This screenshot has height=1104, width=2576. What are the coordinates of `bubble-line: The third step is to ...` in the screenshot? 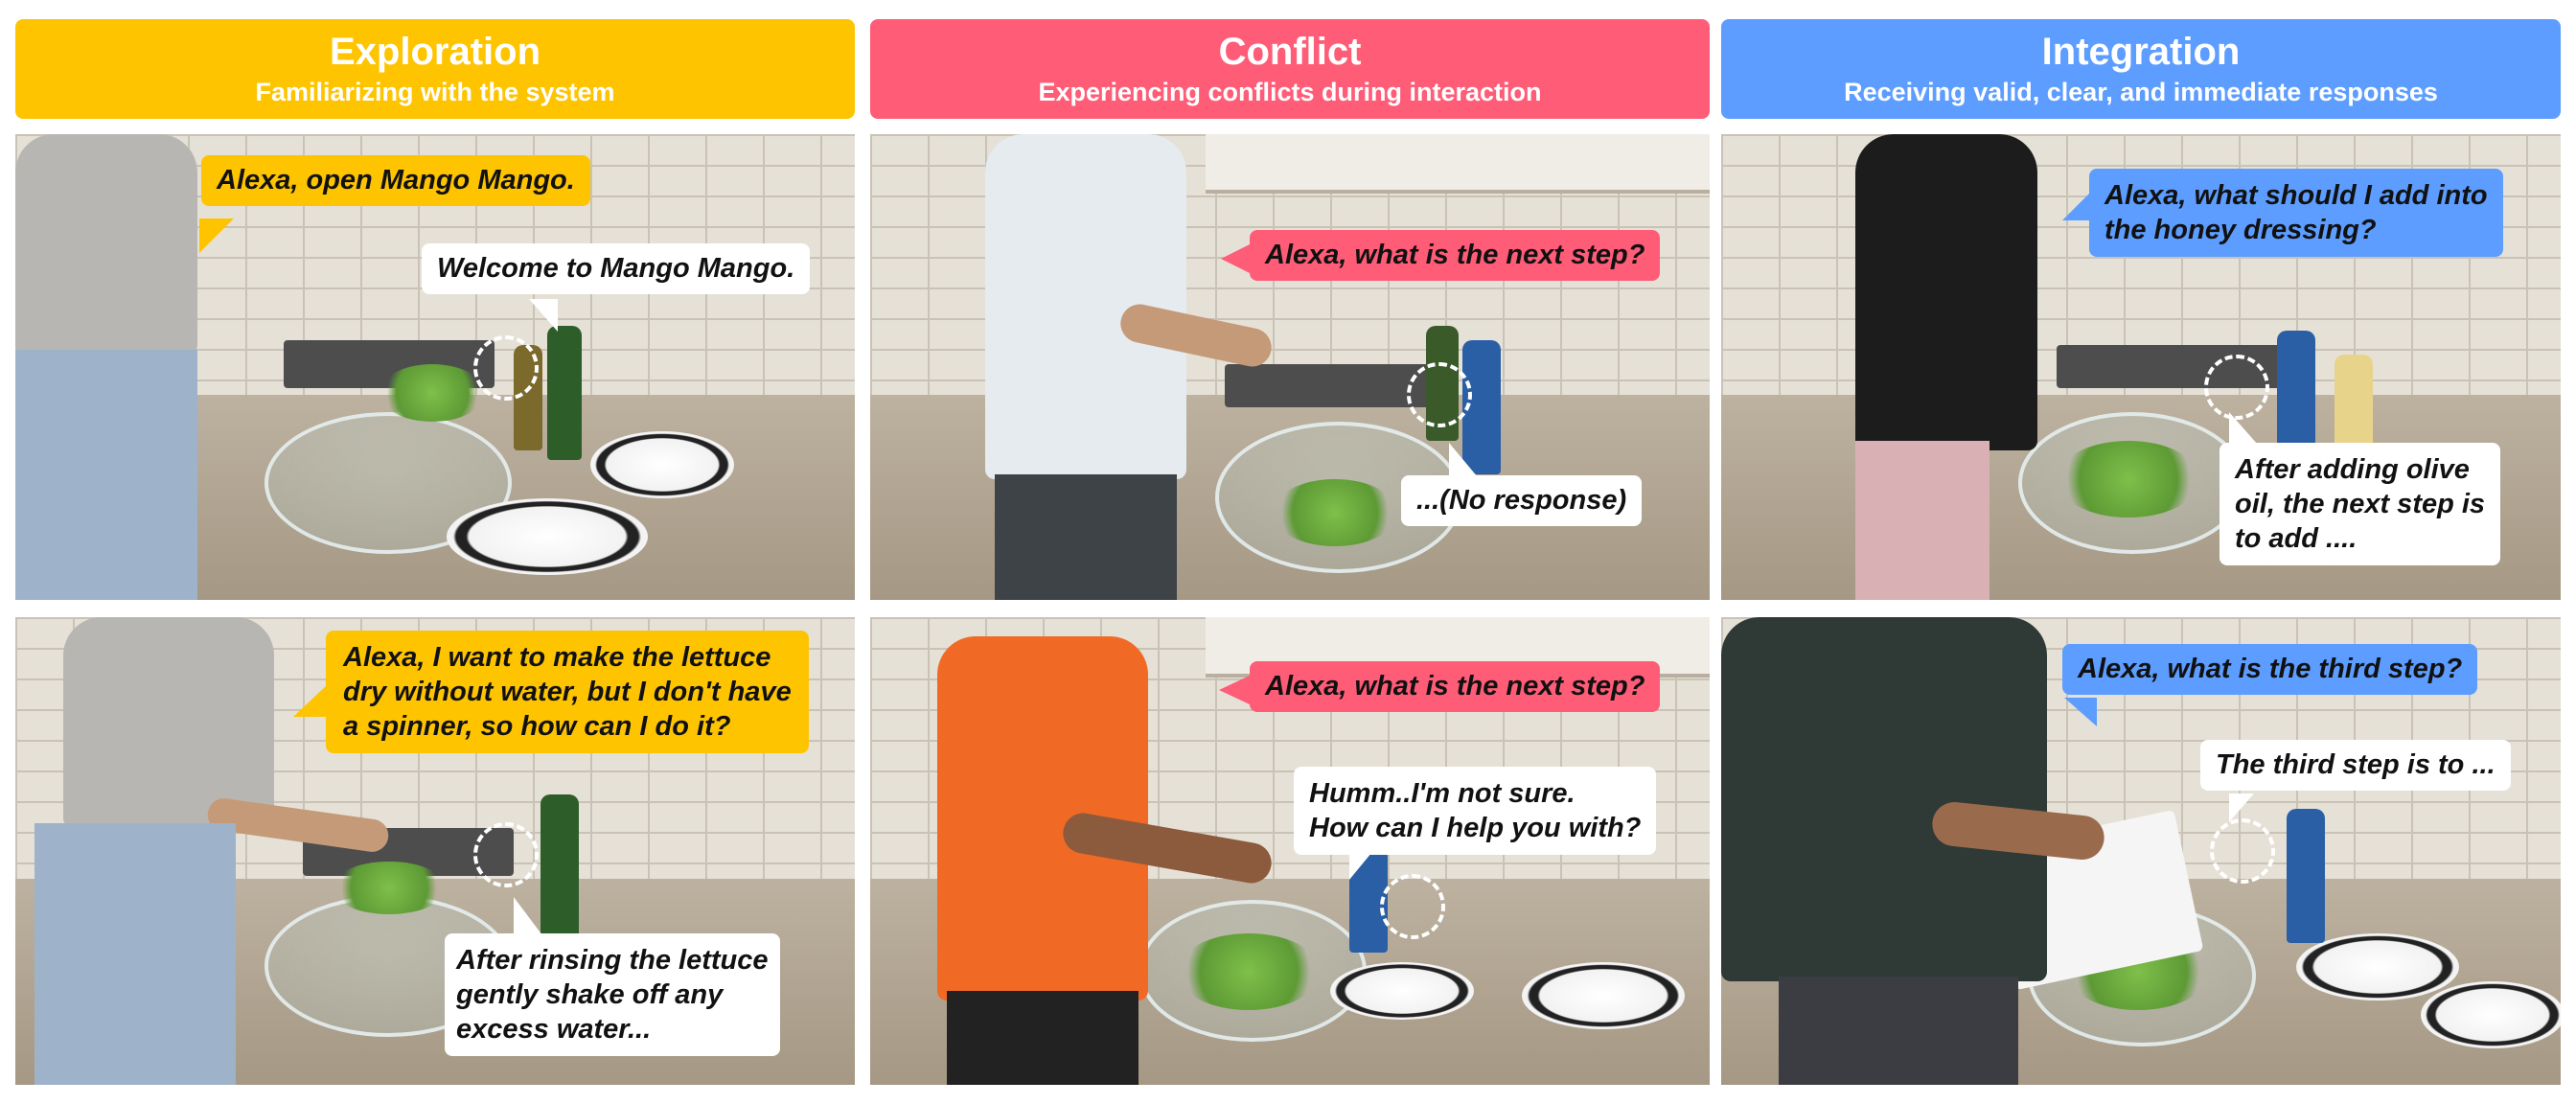 It's located at (2356, 764).